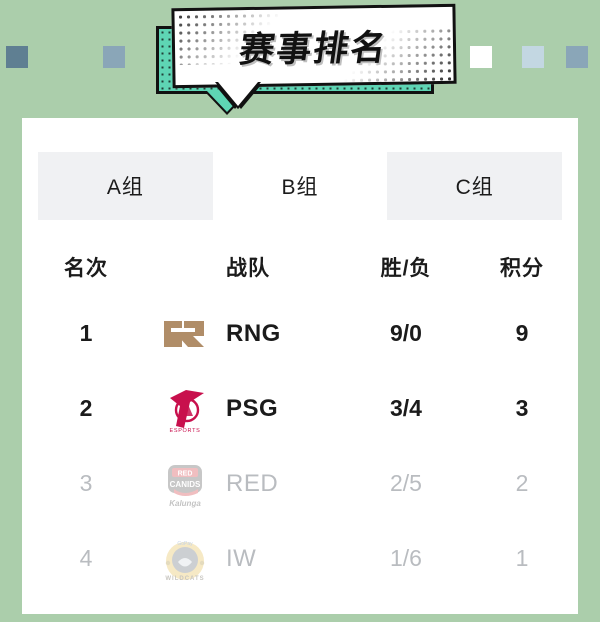  What do you see at coordinates (522, 333) in the screenshot?
I see `row-points: 9` at bounding box center [522, 333].